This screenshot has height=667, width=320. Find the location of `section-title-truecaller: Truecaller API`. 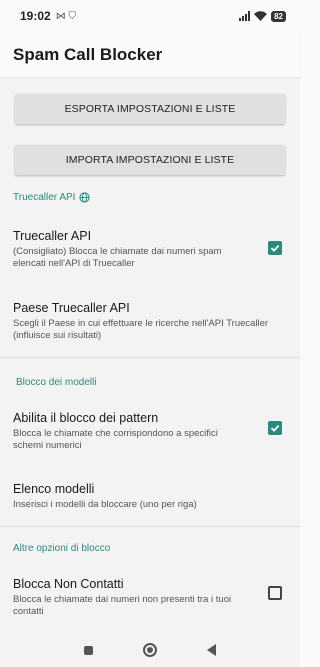

section-title-truecaller: Truecaller API is located at coordinates (44, 197).